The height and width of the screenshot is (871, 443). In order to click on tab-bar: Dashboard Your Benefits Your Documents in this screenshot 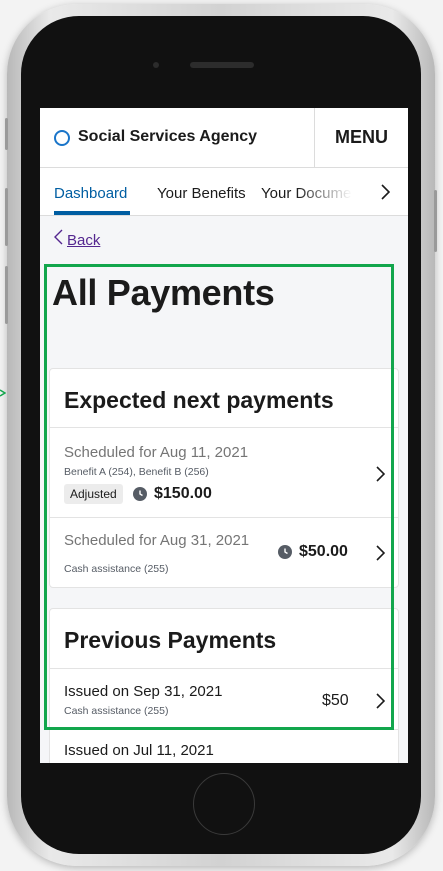, I will do `click(224, 192)`.